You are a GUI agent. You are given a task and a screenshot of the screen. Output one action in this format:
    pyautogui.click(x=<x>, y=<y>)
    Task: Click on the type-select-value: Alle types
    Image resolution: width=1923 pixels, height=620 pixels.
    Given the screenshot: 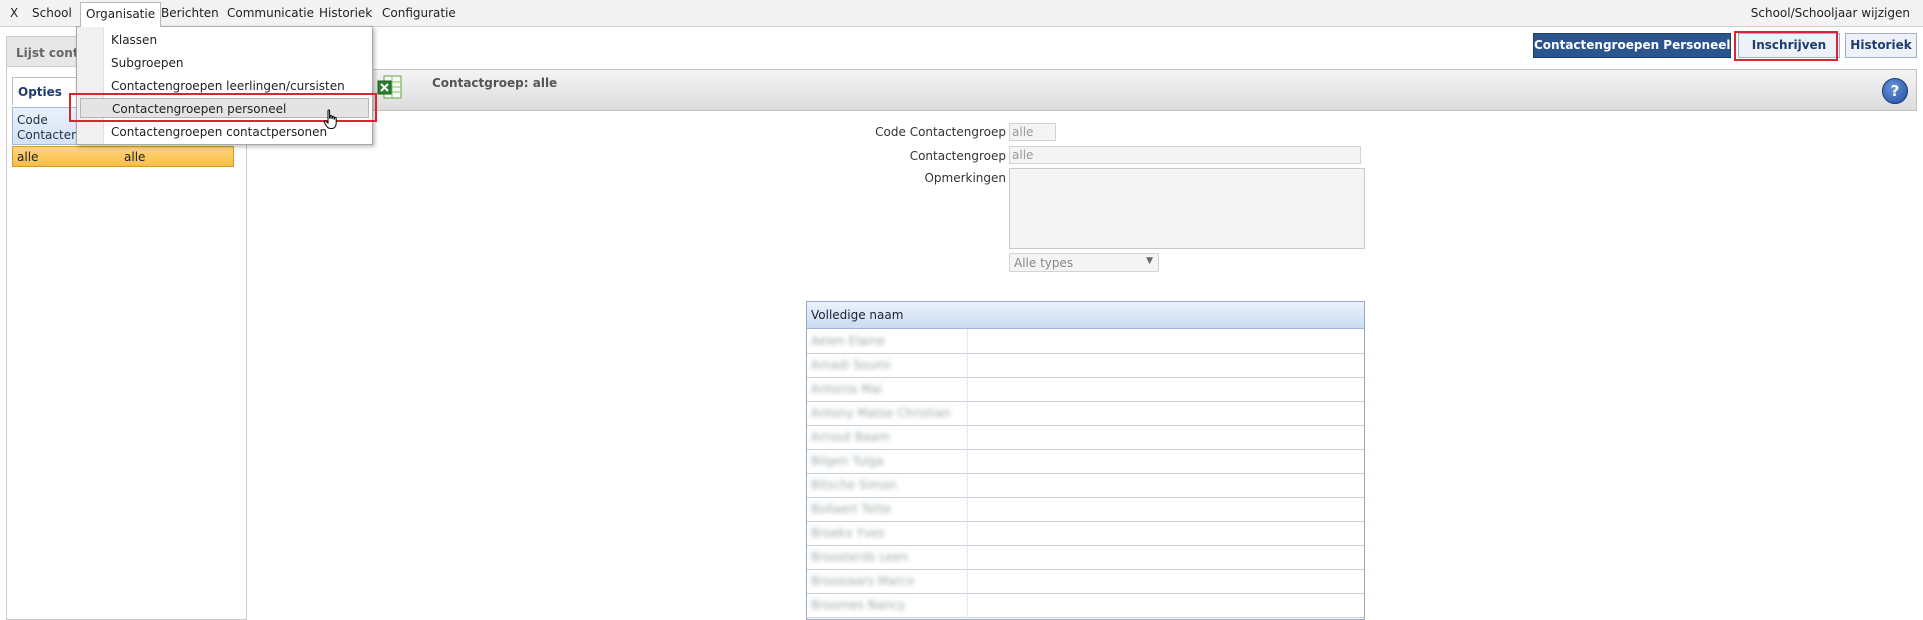 What is the action you would take?
    pyautogui.click(x=1044, y=263)
    